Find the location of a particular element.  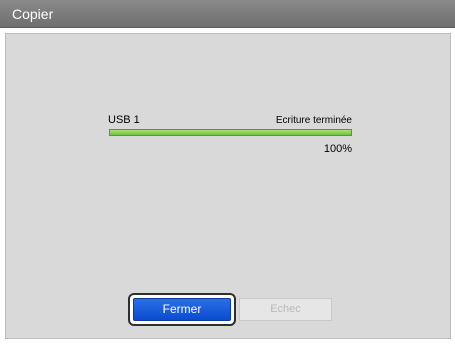

progress-bar is located at coordinates (230, 132).